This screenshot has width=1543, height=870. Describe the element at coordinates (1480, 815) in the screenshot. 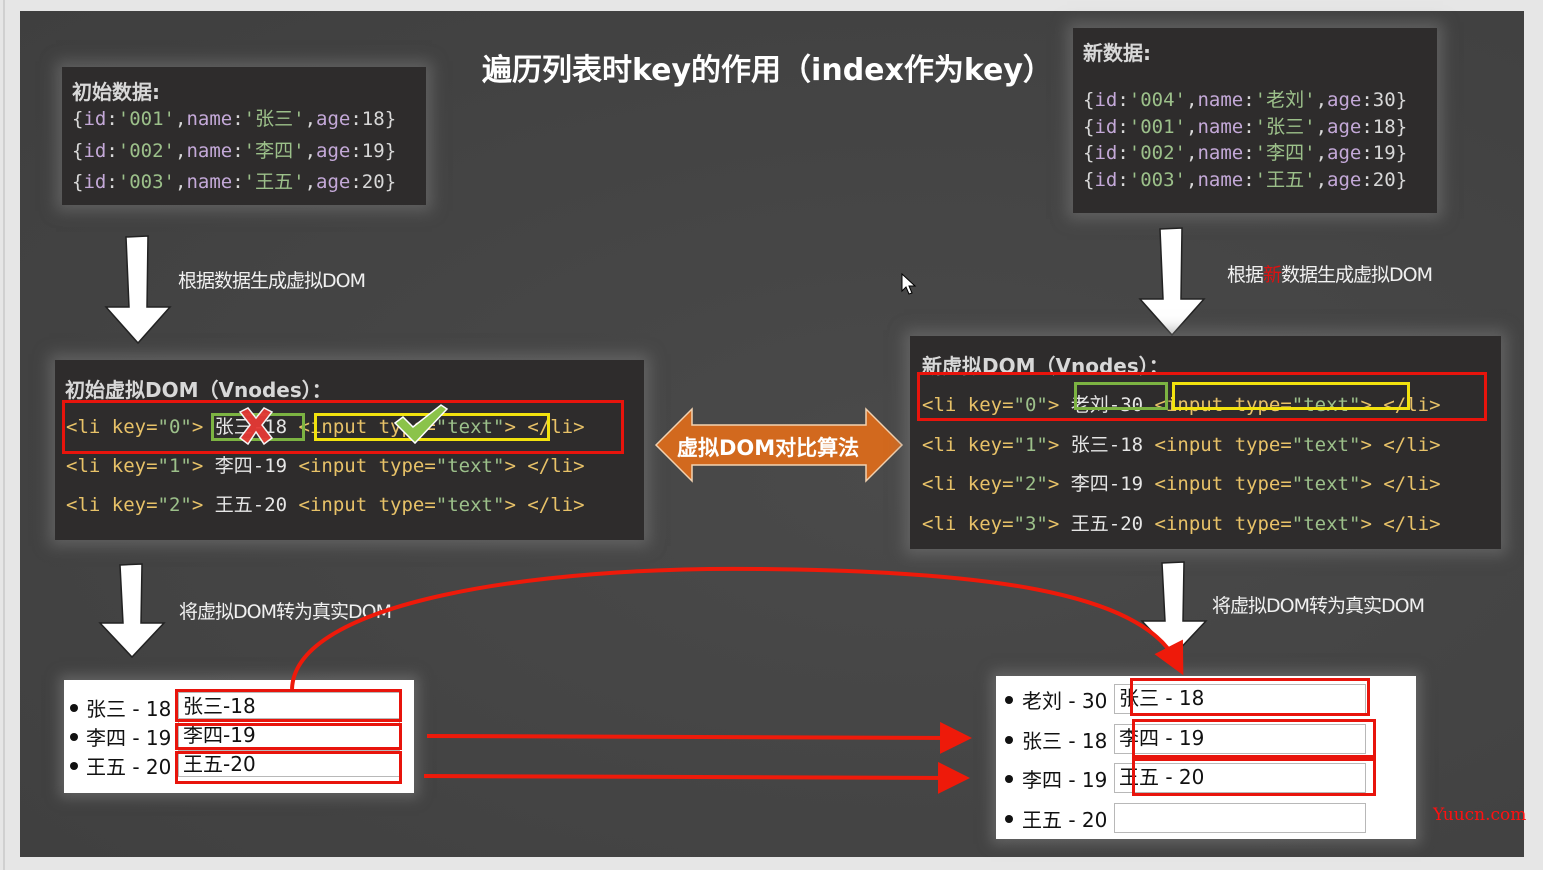

I see `watermark: Yuucn.com` at that location.